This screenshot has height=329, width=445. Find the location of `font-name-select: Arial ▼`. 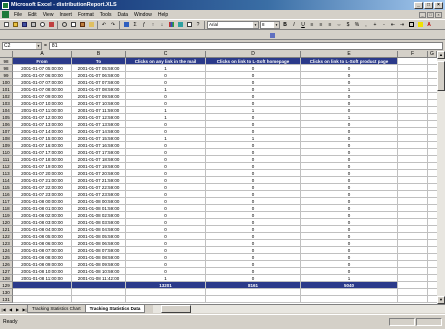

font-name-select: Arial ▼ is located at coordinates (233, 24).